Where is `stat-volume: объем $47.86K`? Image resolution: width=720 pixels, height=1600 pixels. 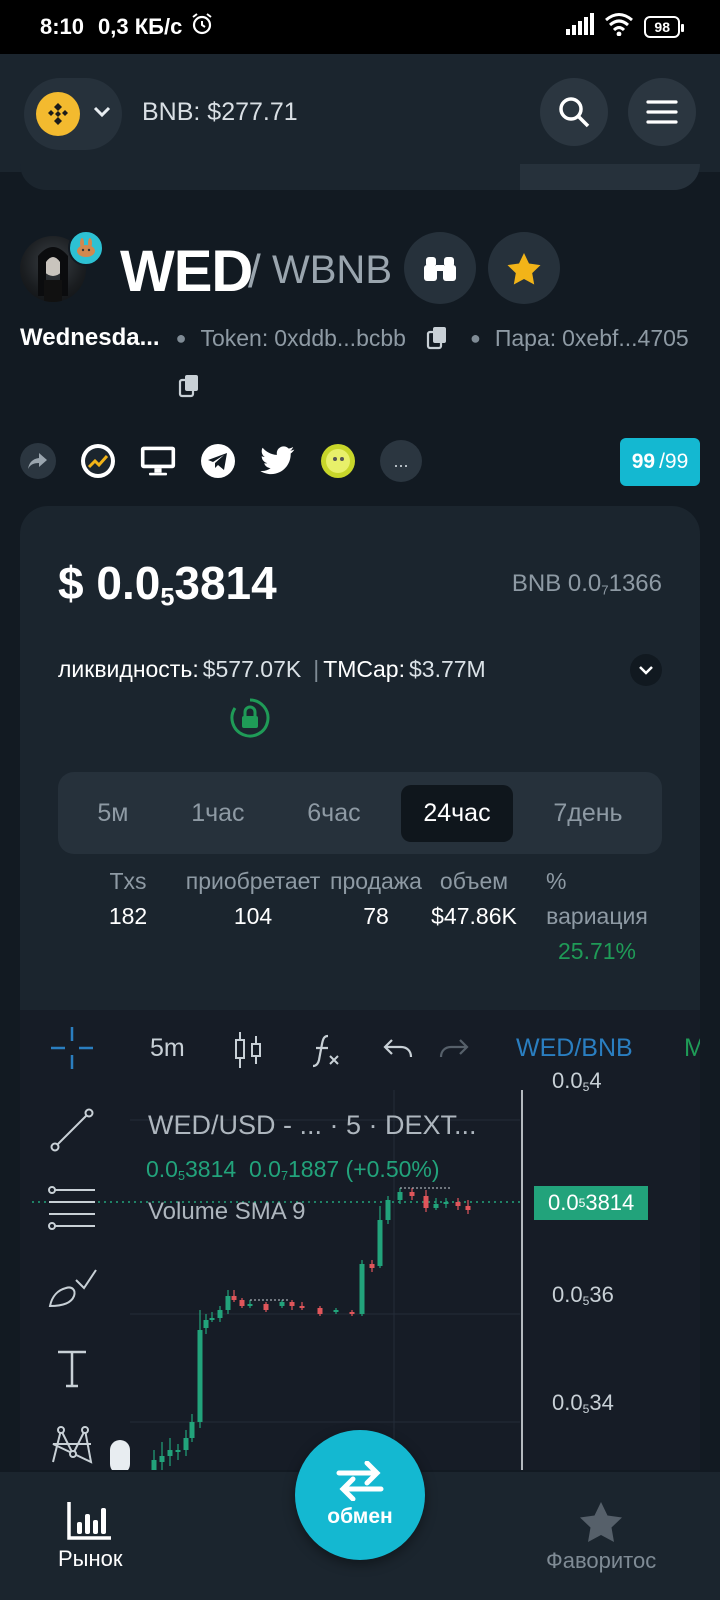
stat-volume: объем $47.86K is located at coordinates (474, 898).